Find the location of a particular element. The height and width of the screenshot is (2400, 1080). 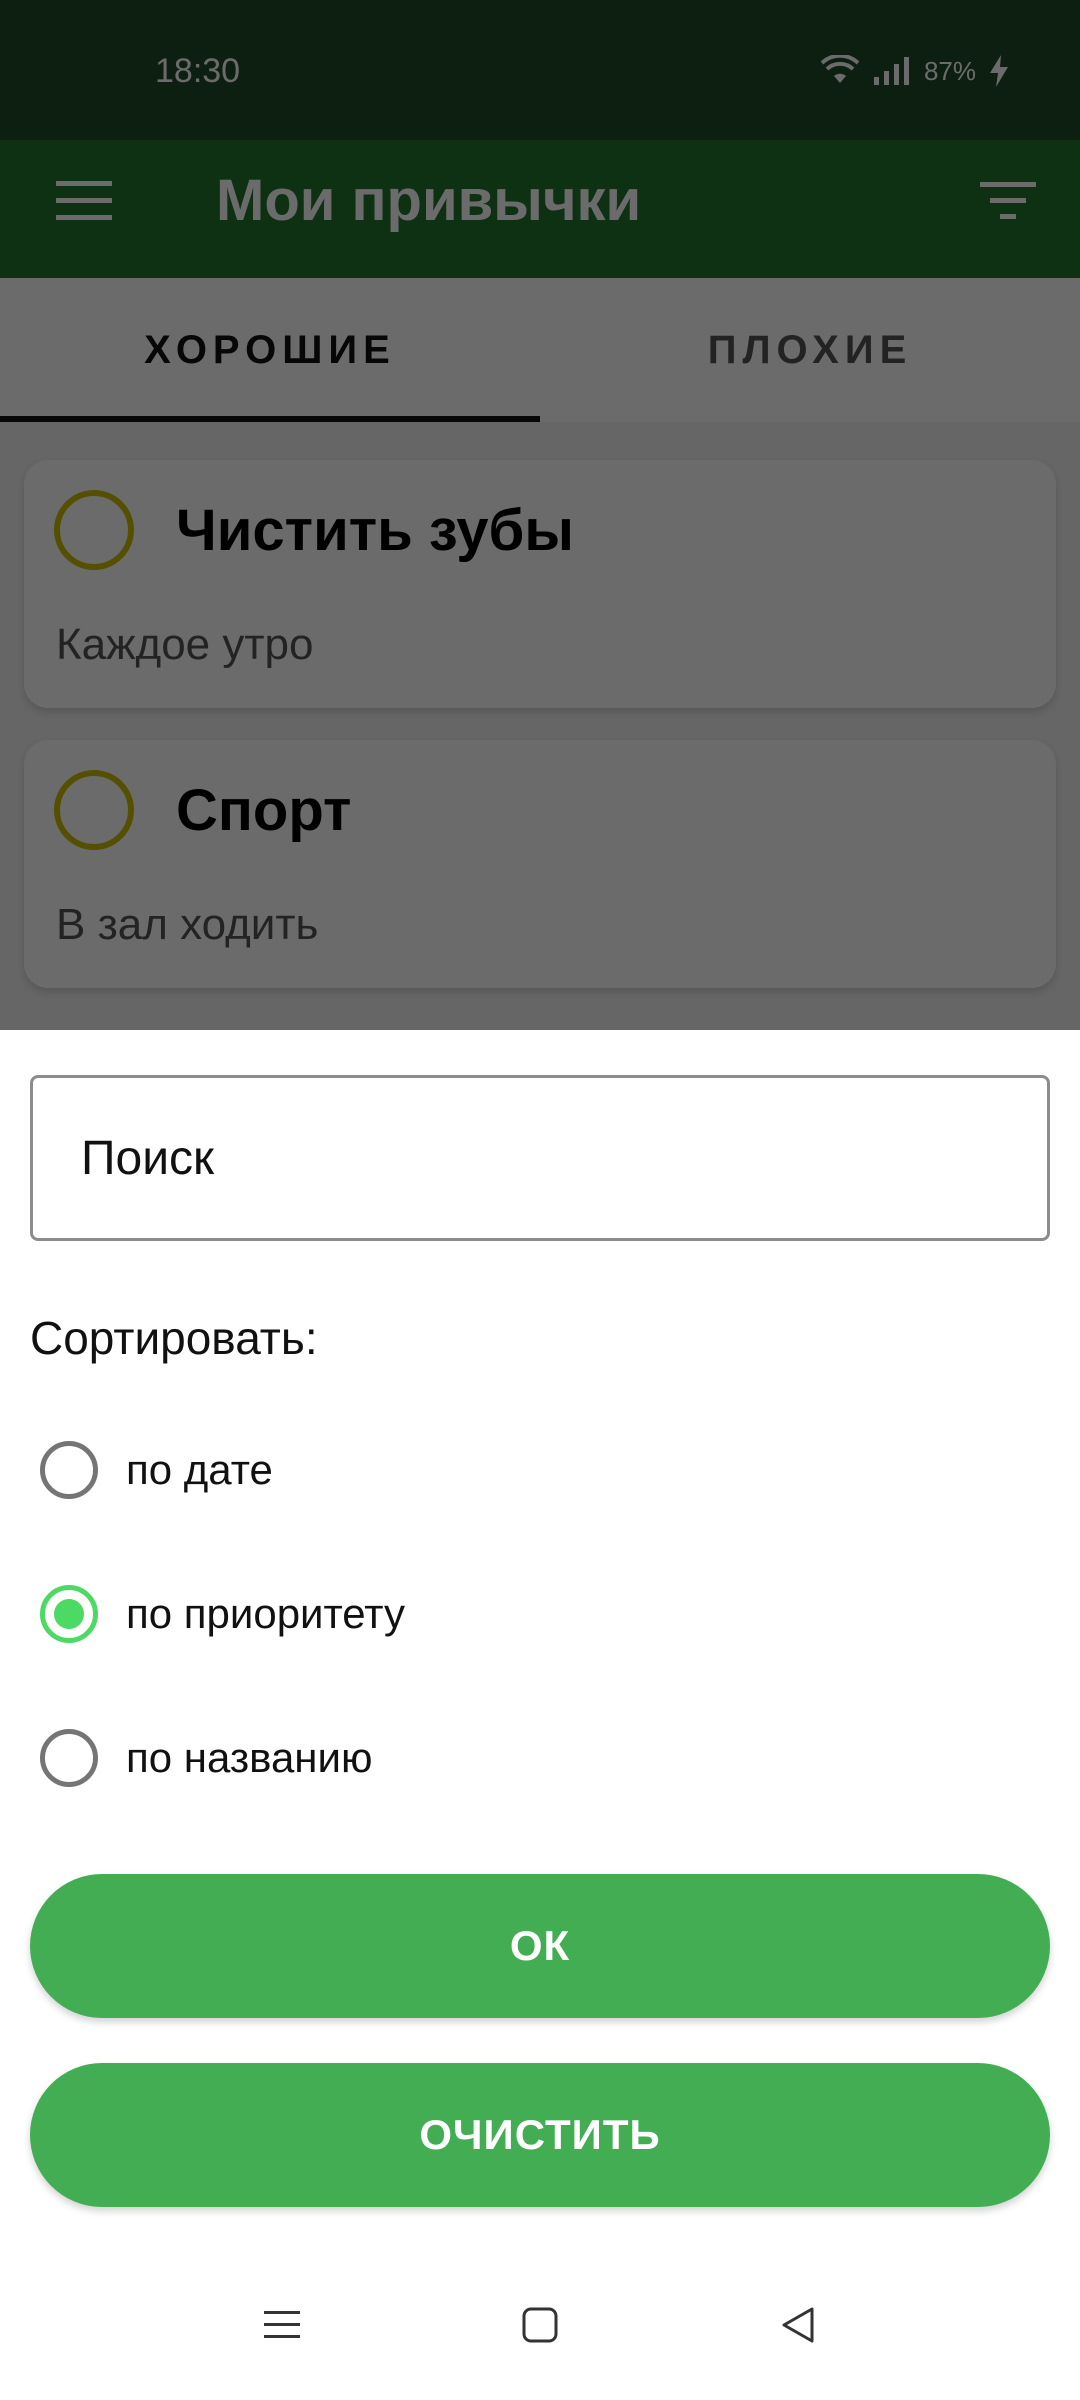

ok-button: ОК is located at coordinates (540, 1946).